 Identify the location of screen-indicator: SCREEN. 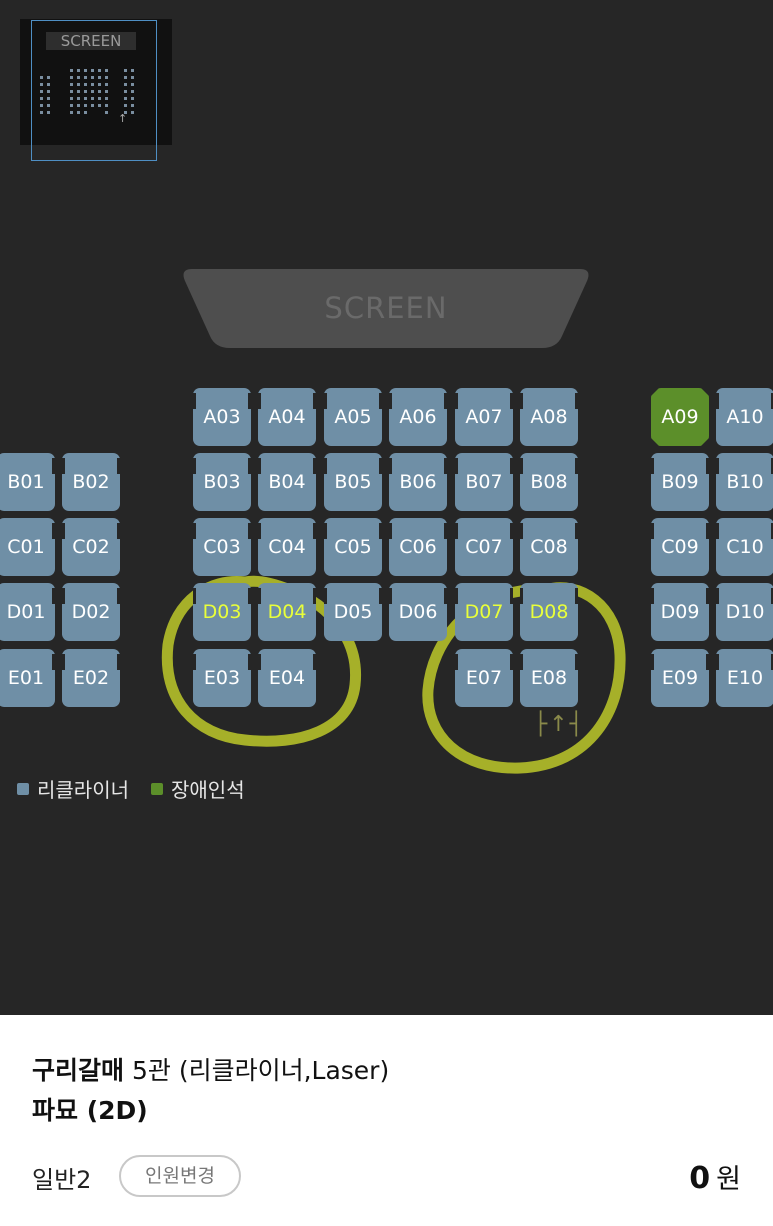
(386, 308).